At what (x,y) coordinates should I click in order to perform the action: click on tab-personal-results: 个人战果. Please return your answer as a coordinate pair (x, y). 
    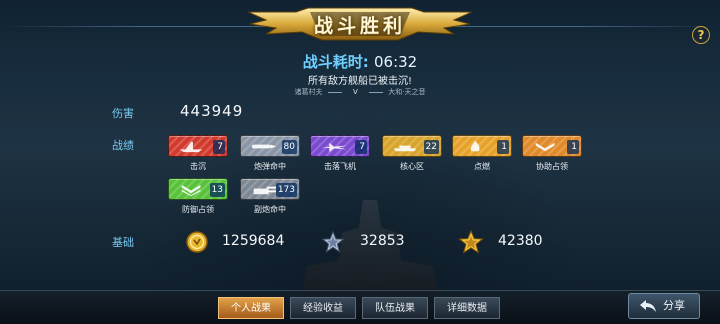
    Looking at the image, I should click on (251, 308).